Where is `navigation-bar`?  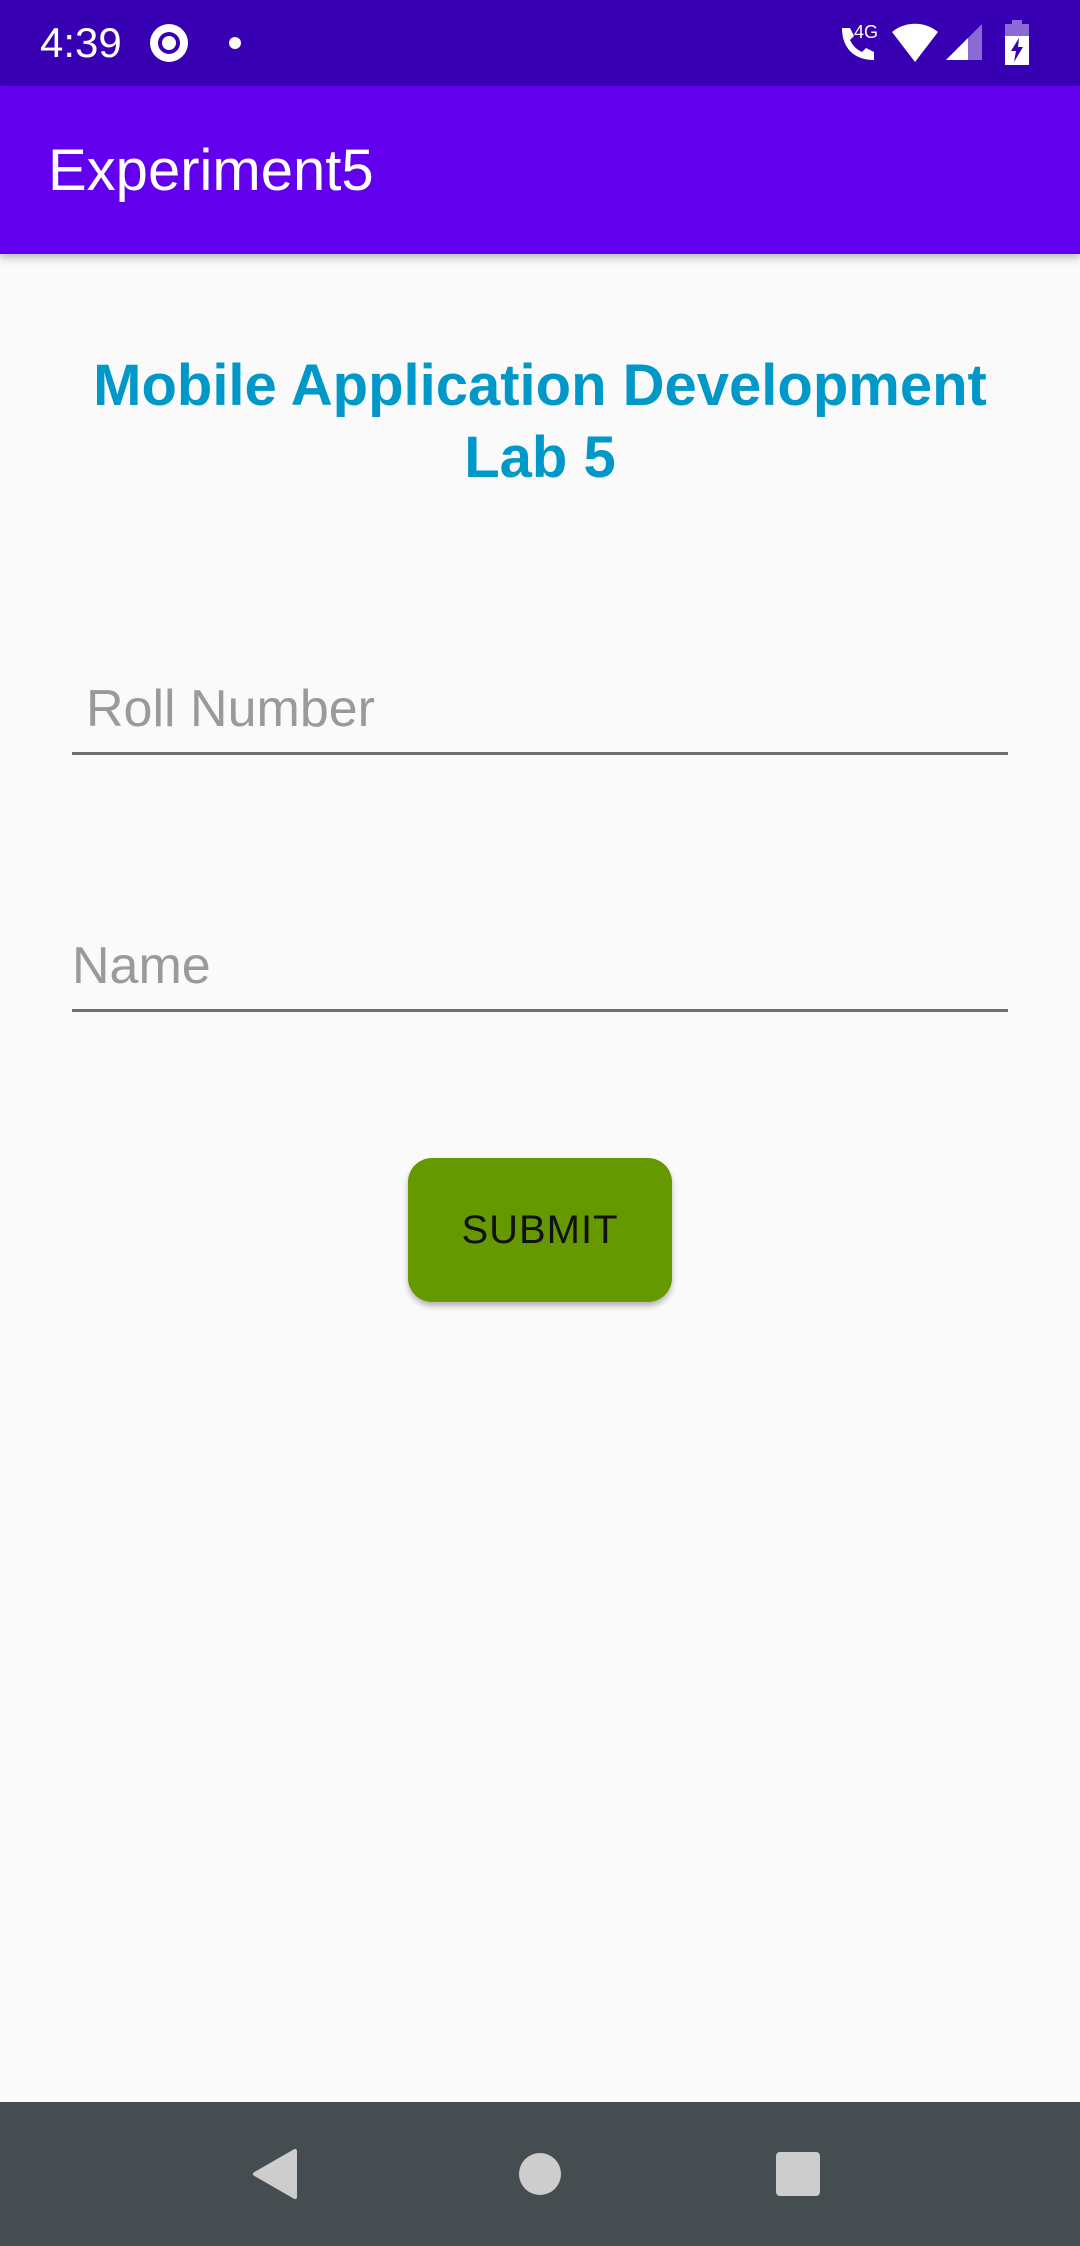 navigation-bar is located at coordinates (540, 2174).